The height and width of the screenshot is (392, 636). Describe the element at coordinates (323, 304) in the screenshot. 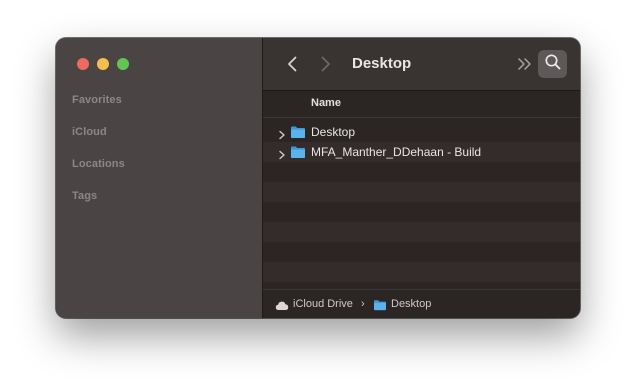

I see `path-crumb-icloud-drive: iCloud Drive` at that location.